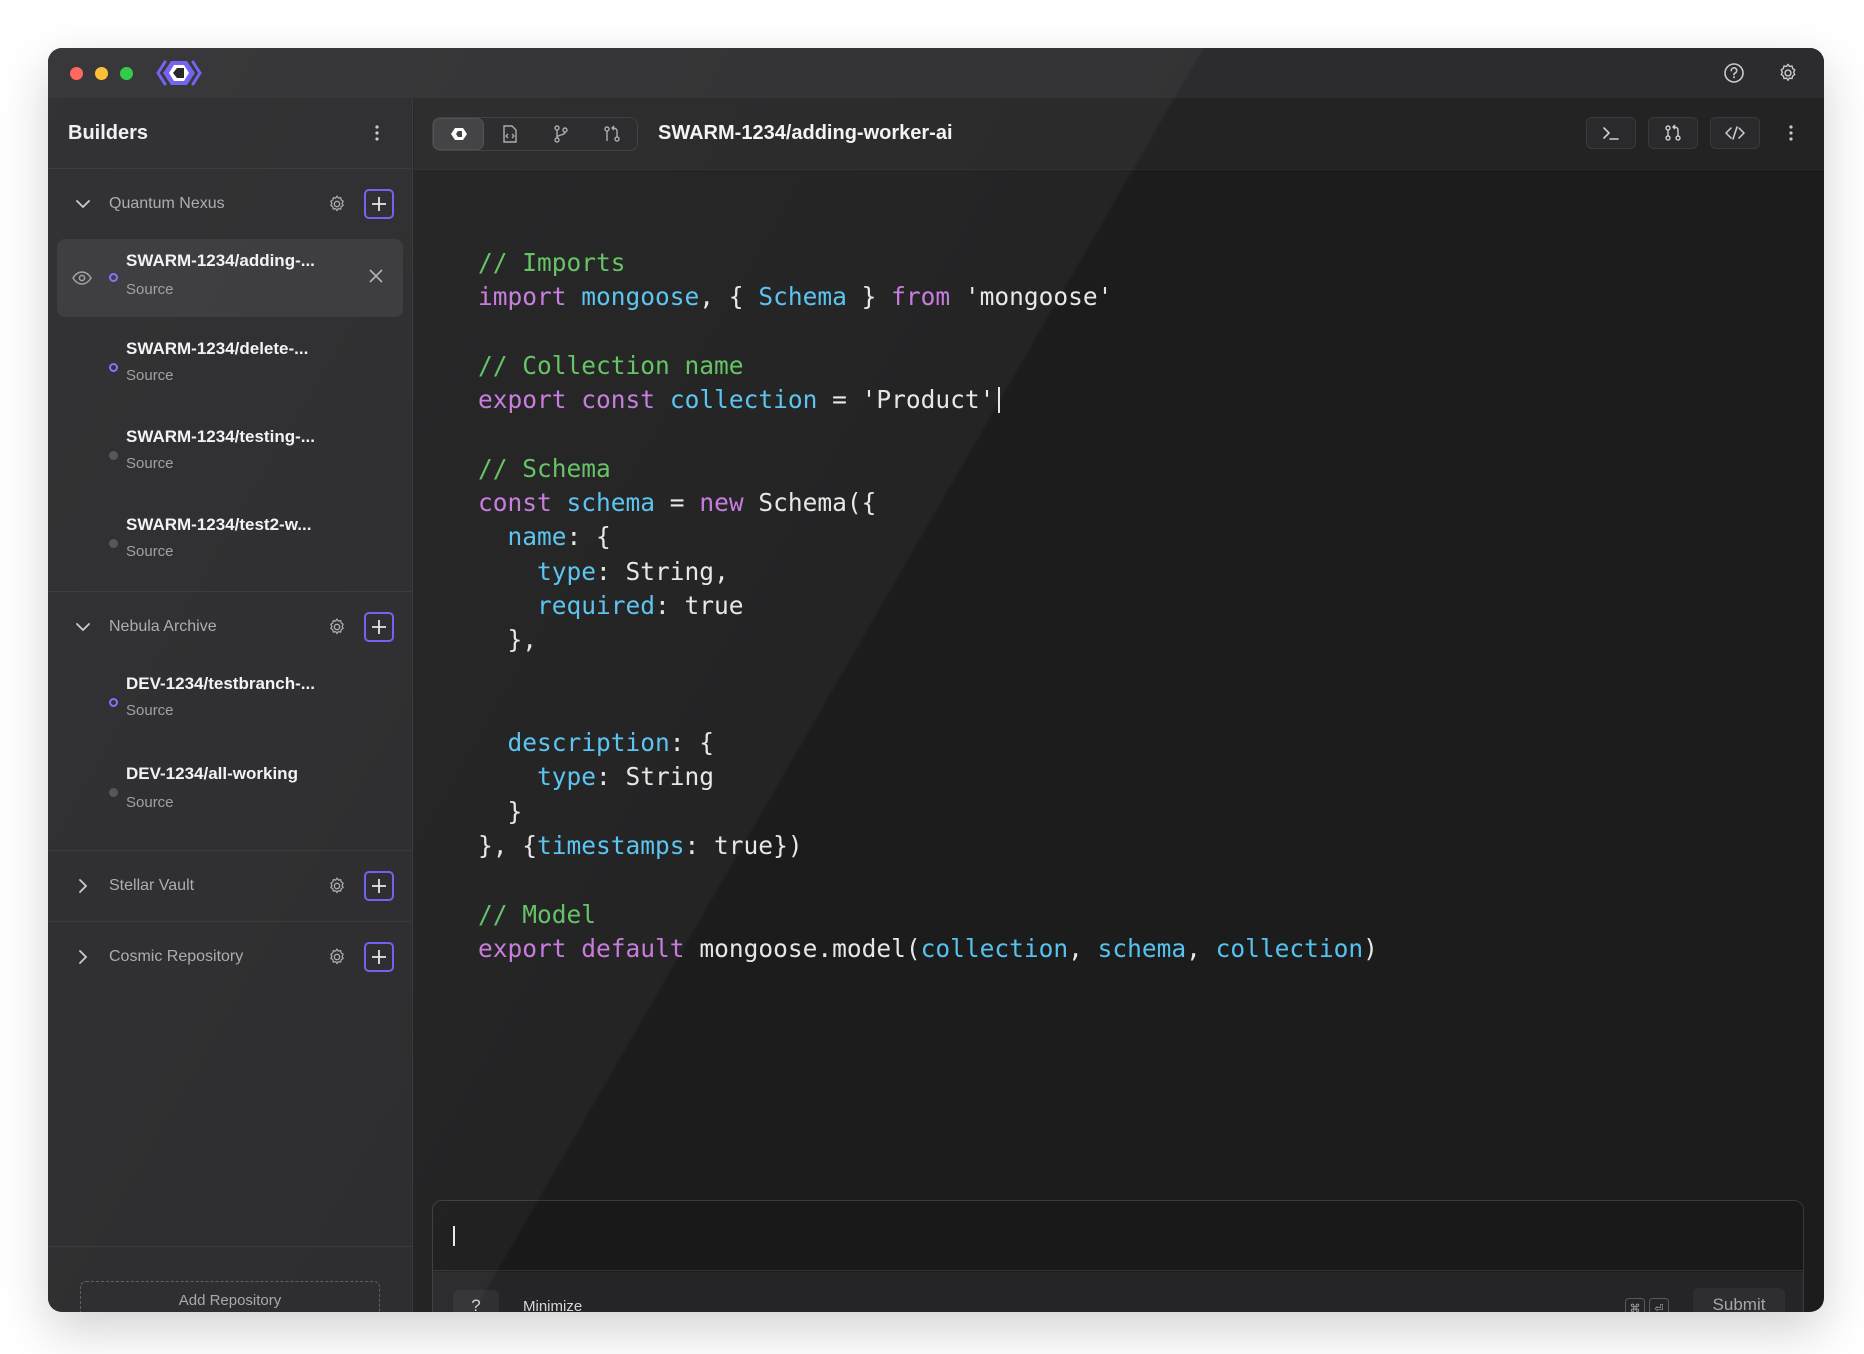 The height and width of the screenshot is (1354, 1864). Describe the element at coordinates (721, 503) in the screenshot. I see `code-keyword: new` at that location.